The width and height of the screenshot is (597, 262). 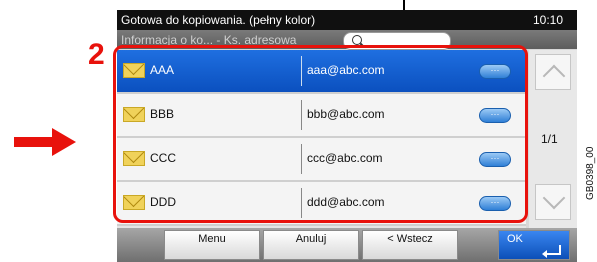 What do you see at coordinates (357, 40) in the screenshot?
I see `search-icon` at bounding box center [357, 40].